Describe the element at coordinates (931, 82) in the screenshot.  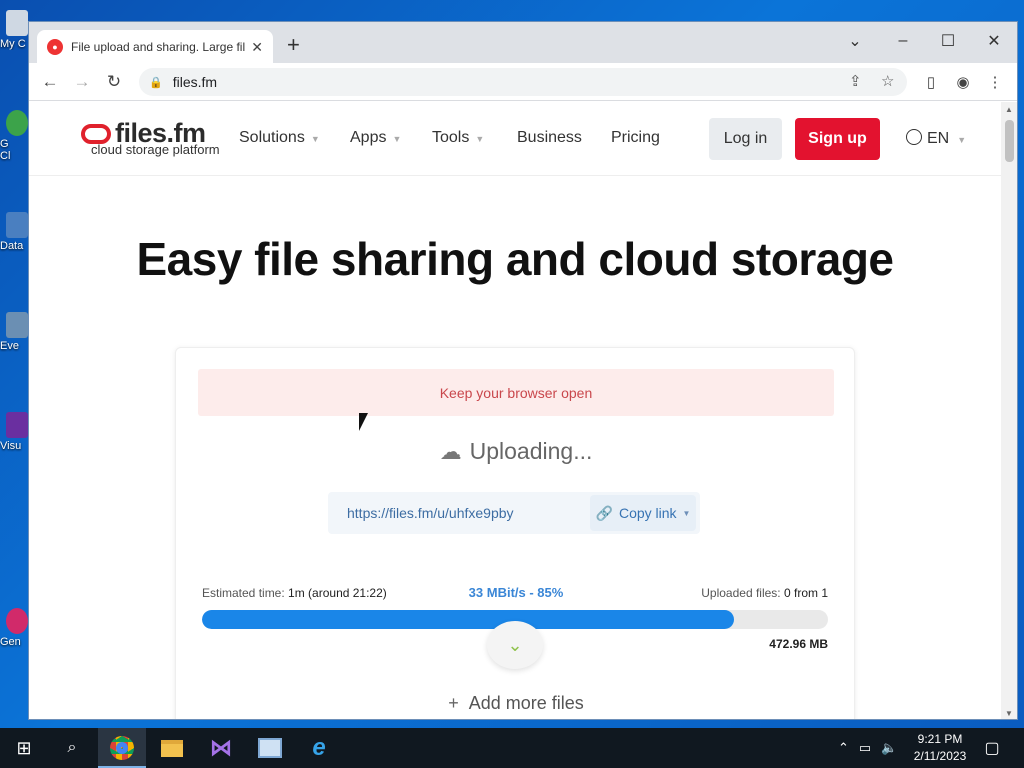
I see `side-panel-icon: ▯` at that location.